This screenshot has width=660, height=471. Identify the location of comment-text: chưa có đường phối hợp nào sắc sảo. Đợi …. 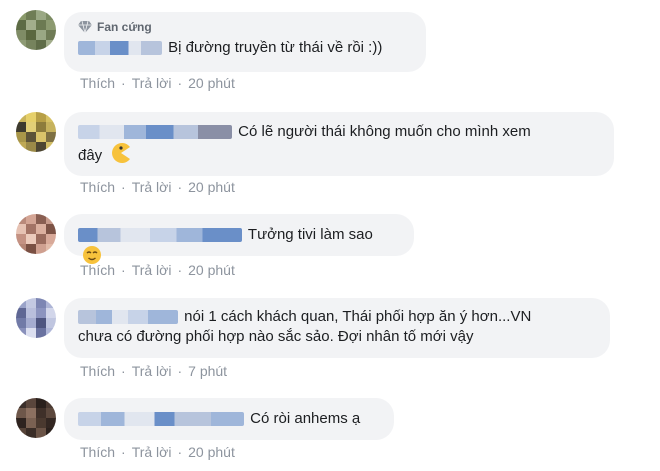
(276, 336).